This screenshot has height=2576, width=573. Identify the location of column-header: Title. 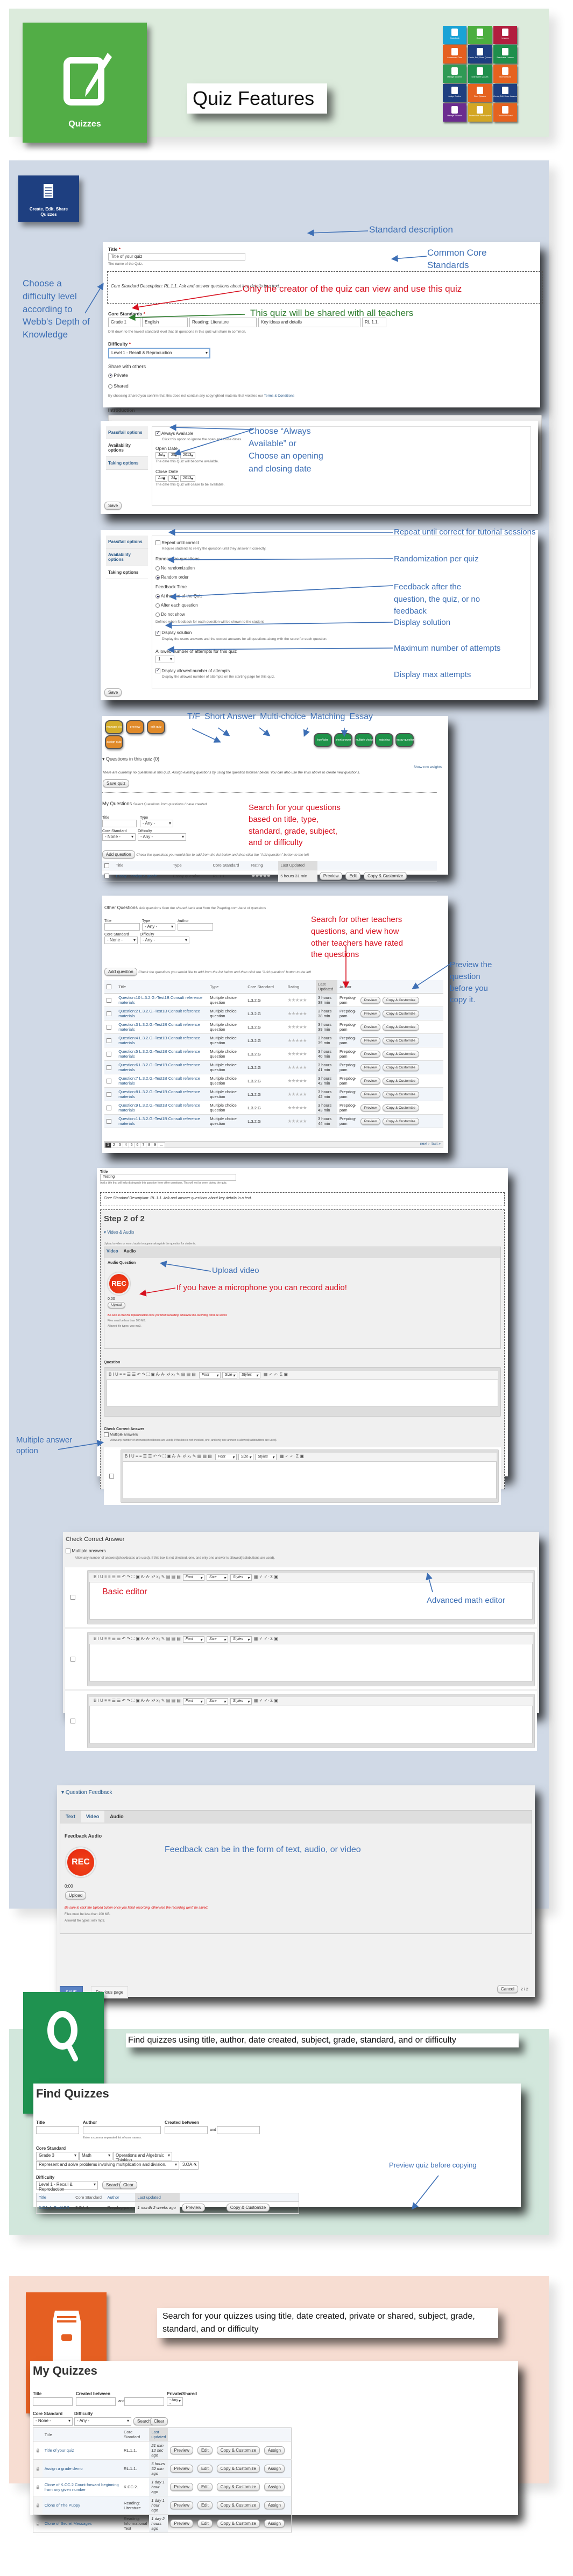
(142, 866).